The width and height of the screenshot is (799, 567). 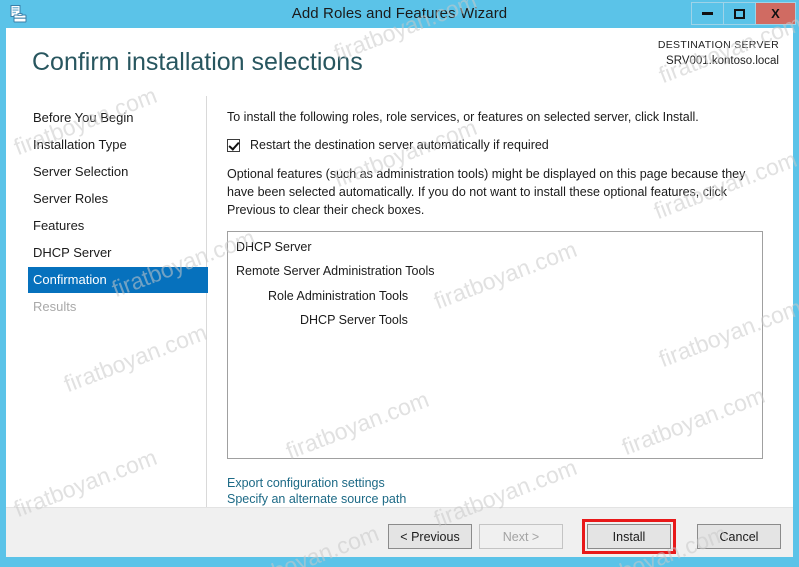 What do you see at coordinates (521, 536) in the screenshot?
I see `next-button: Next >` at bounding box center [521, 536].